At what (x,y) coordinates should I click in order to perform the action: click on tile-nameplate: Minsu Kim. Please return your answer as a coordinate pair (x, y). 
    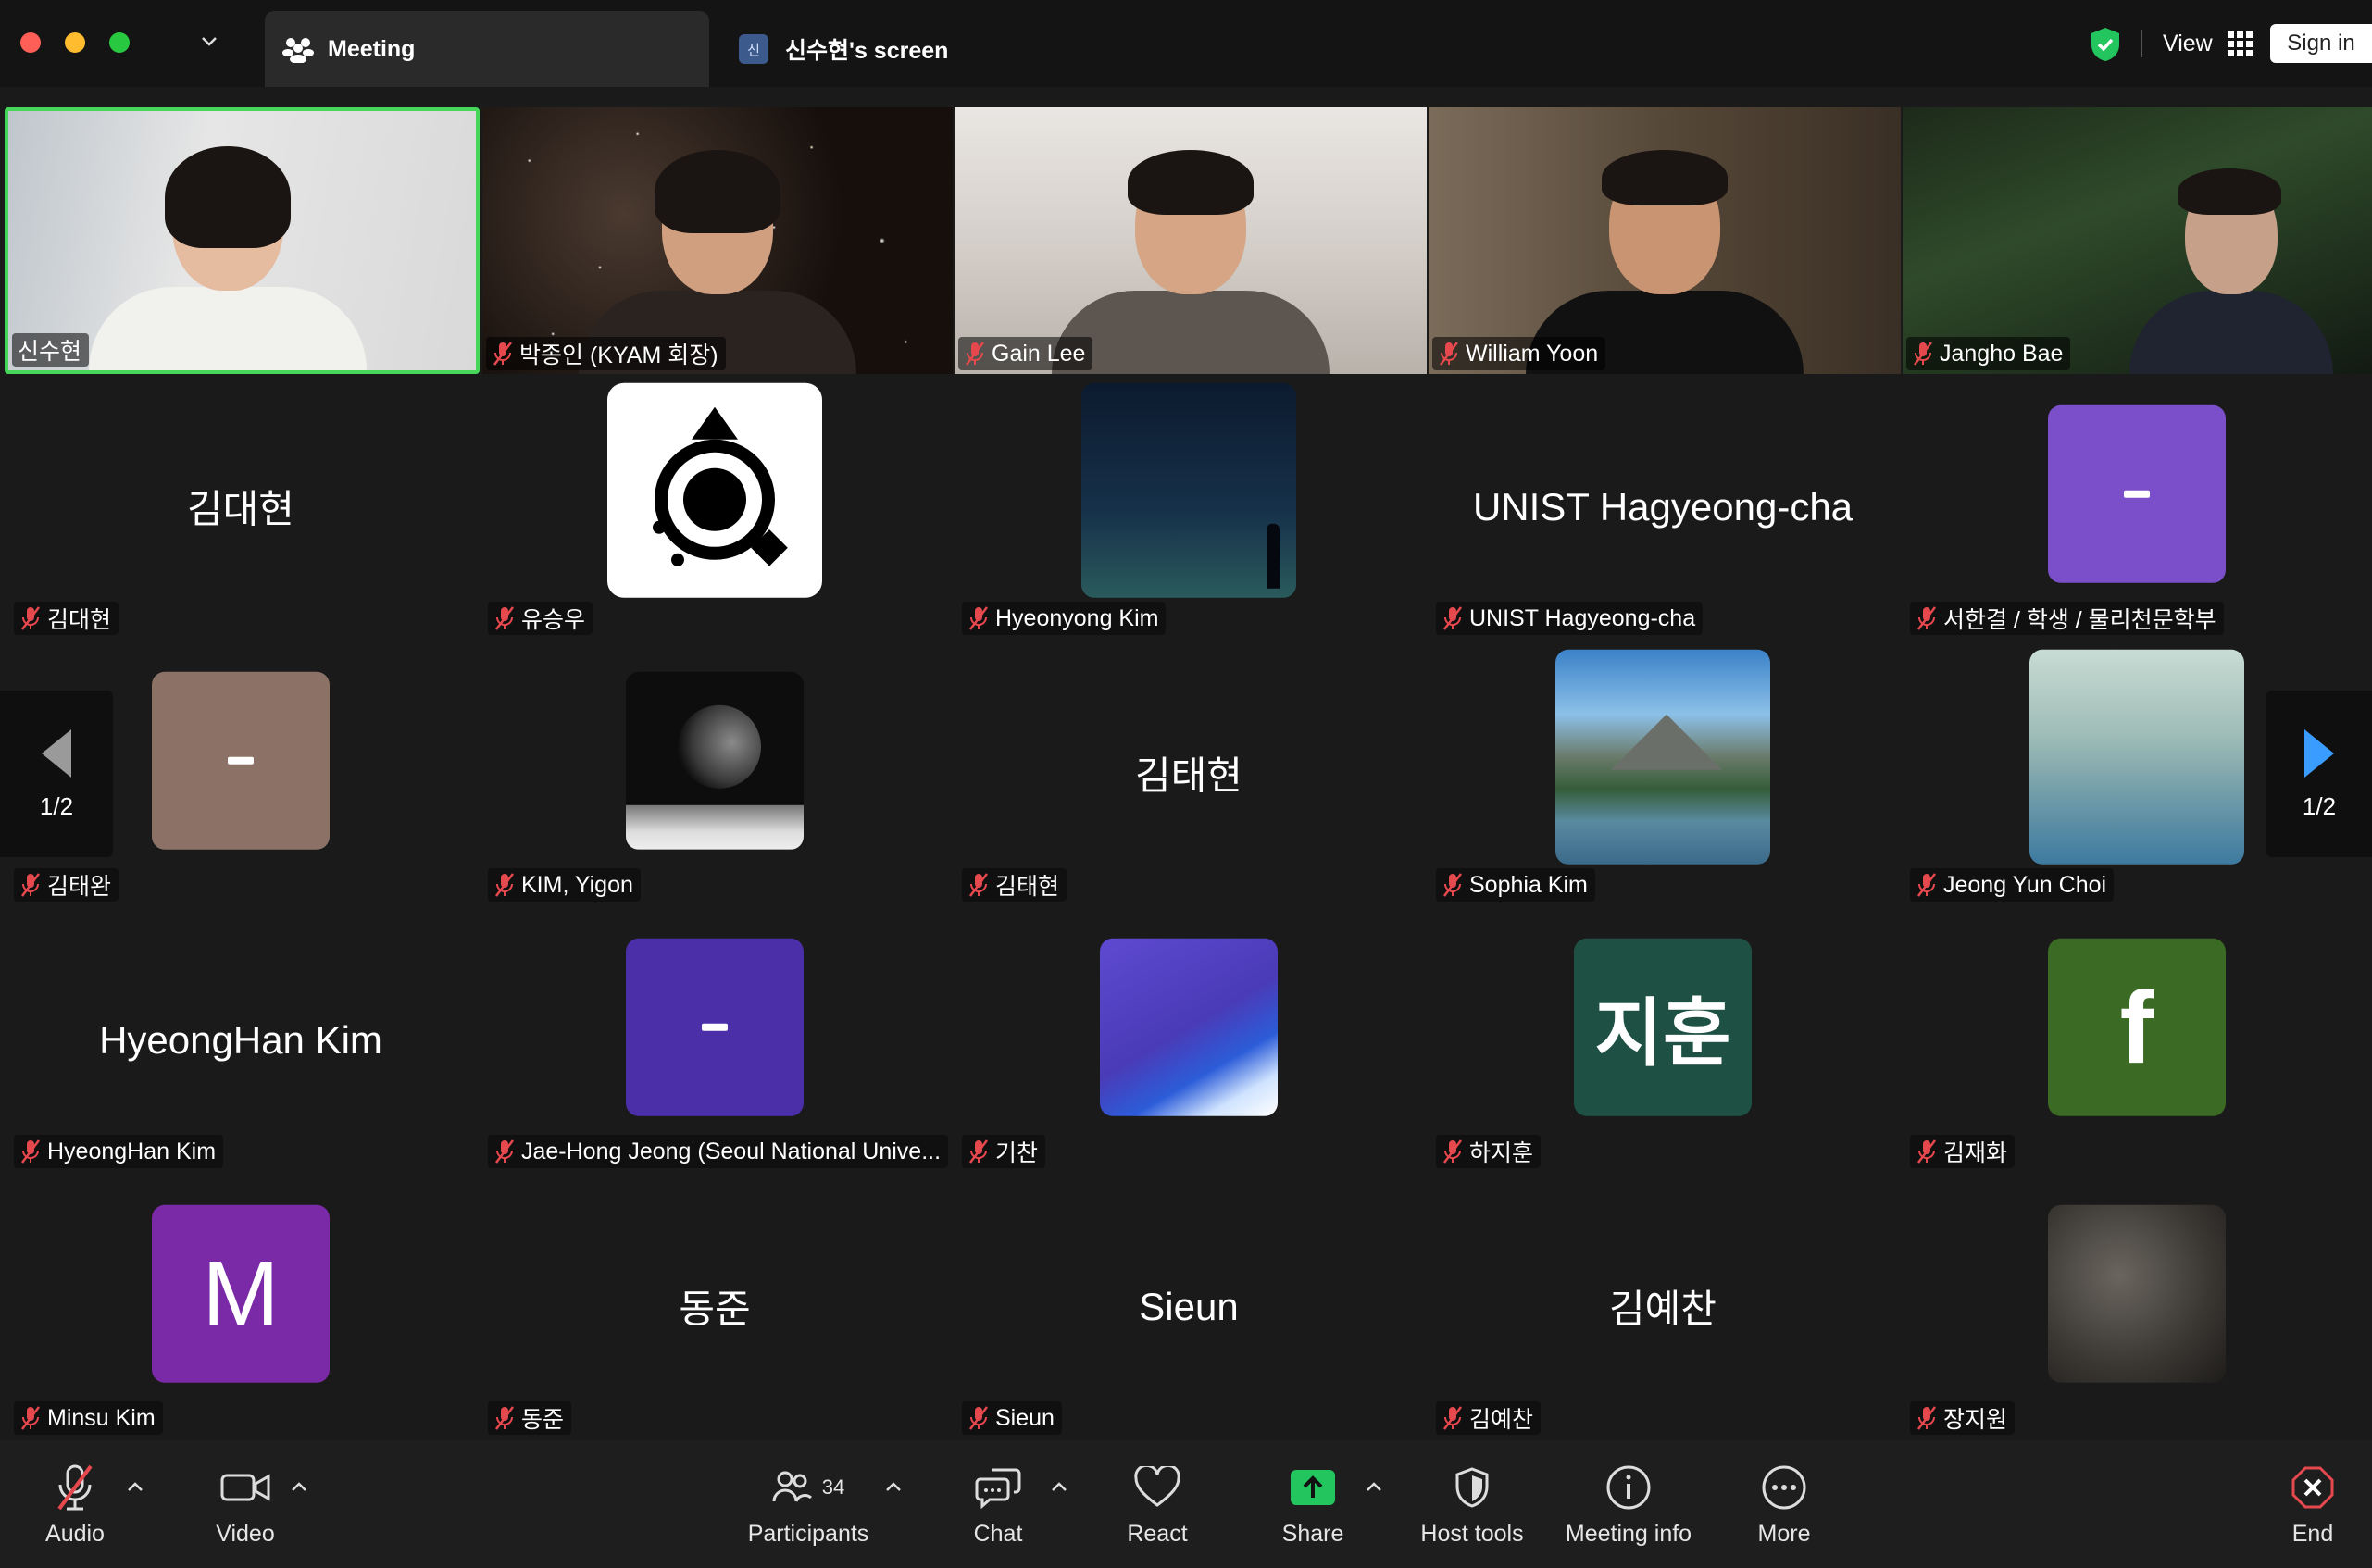
    Looking at the image, I should click on (88, 1418).